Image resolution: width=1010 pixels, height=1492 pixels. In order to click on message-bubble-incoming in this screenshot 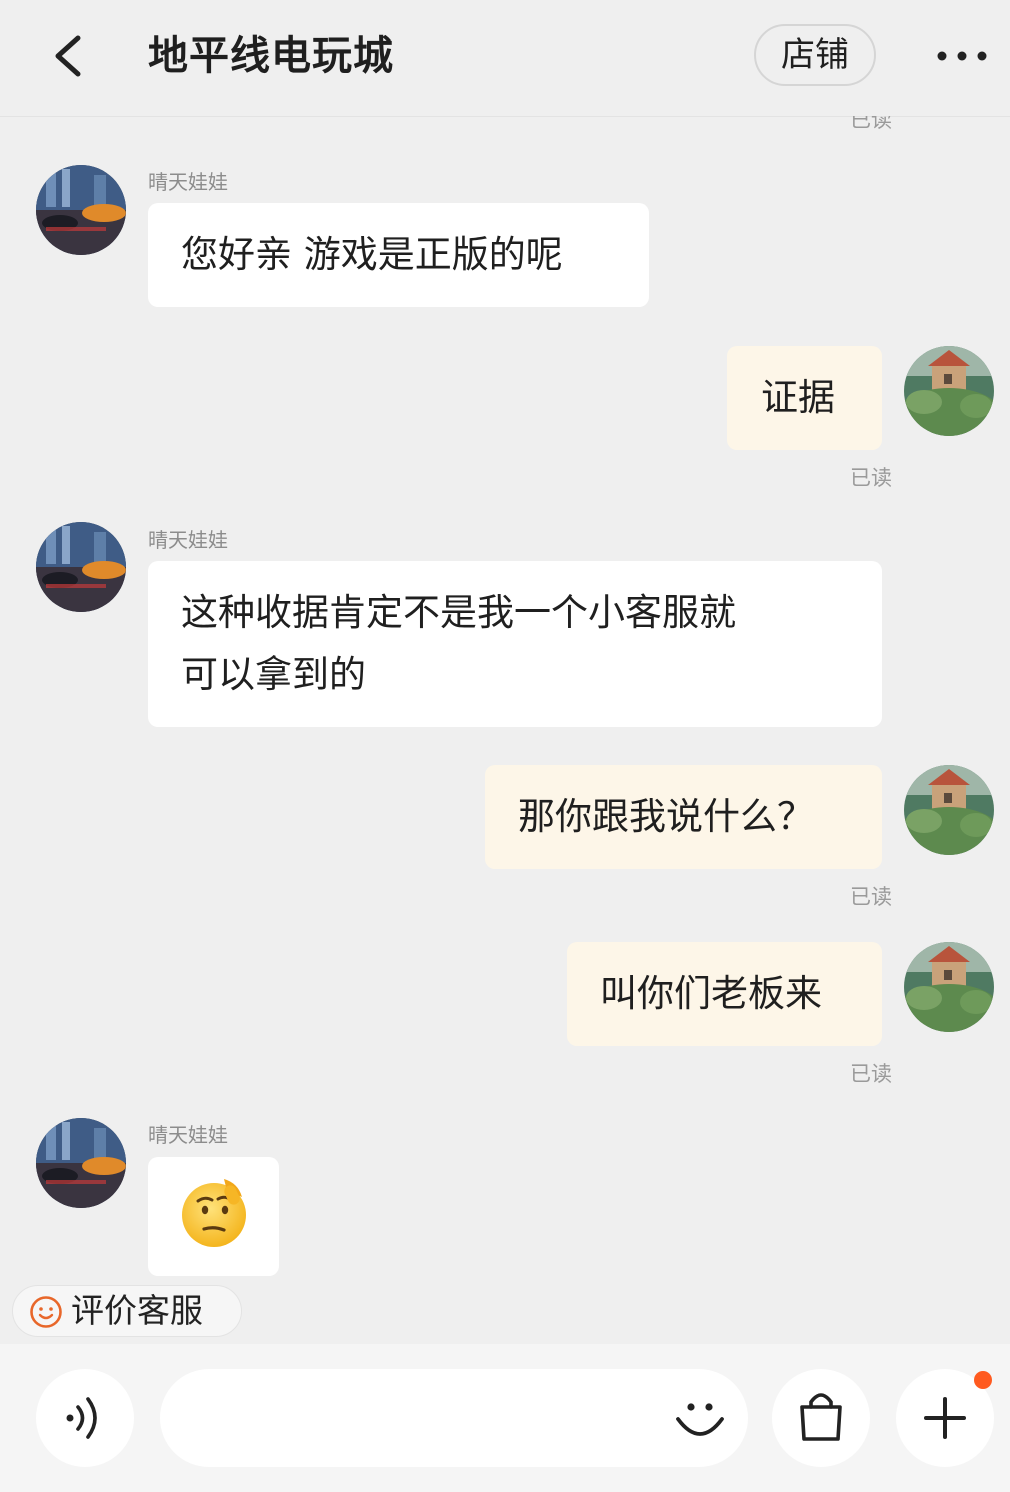, I will do `click(213, 1216)`.